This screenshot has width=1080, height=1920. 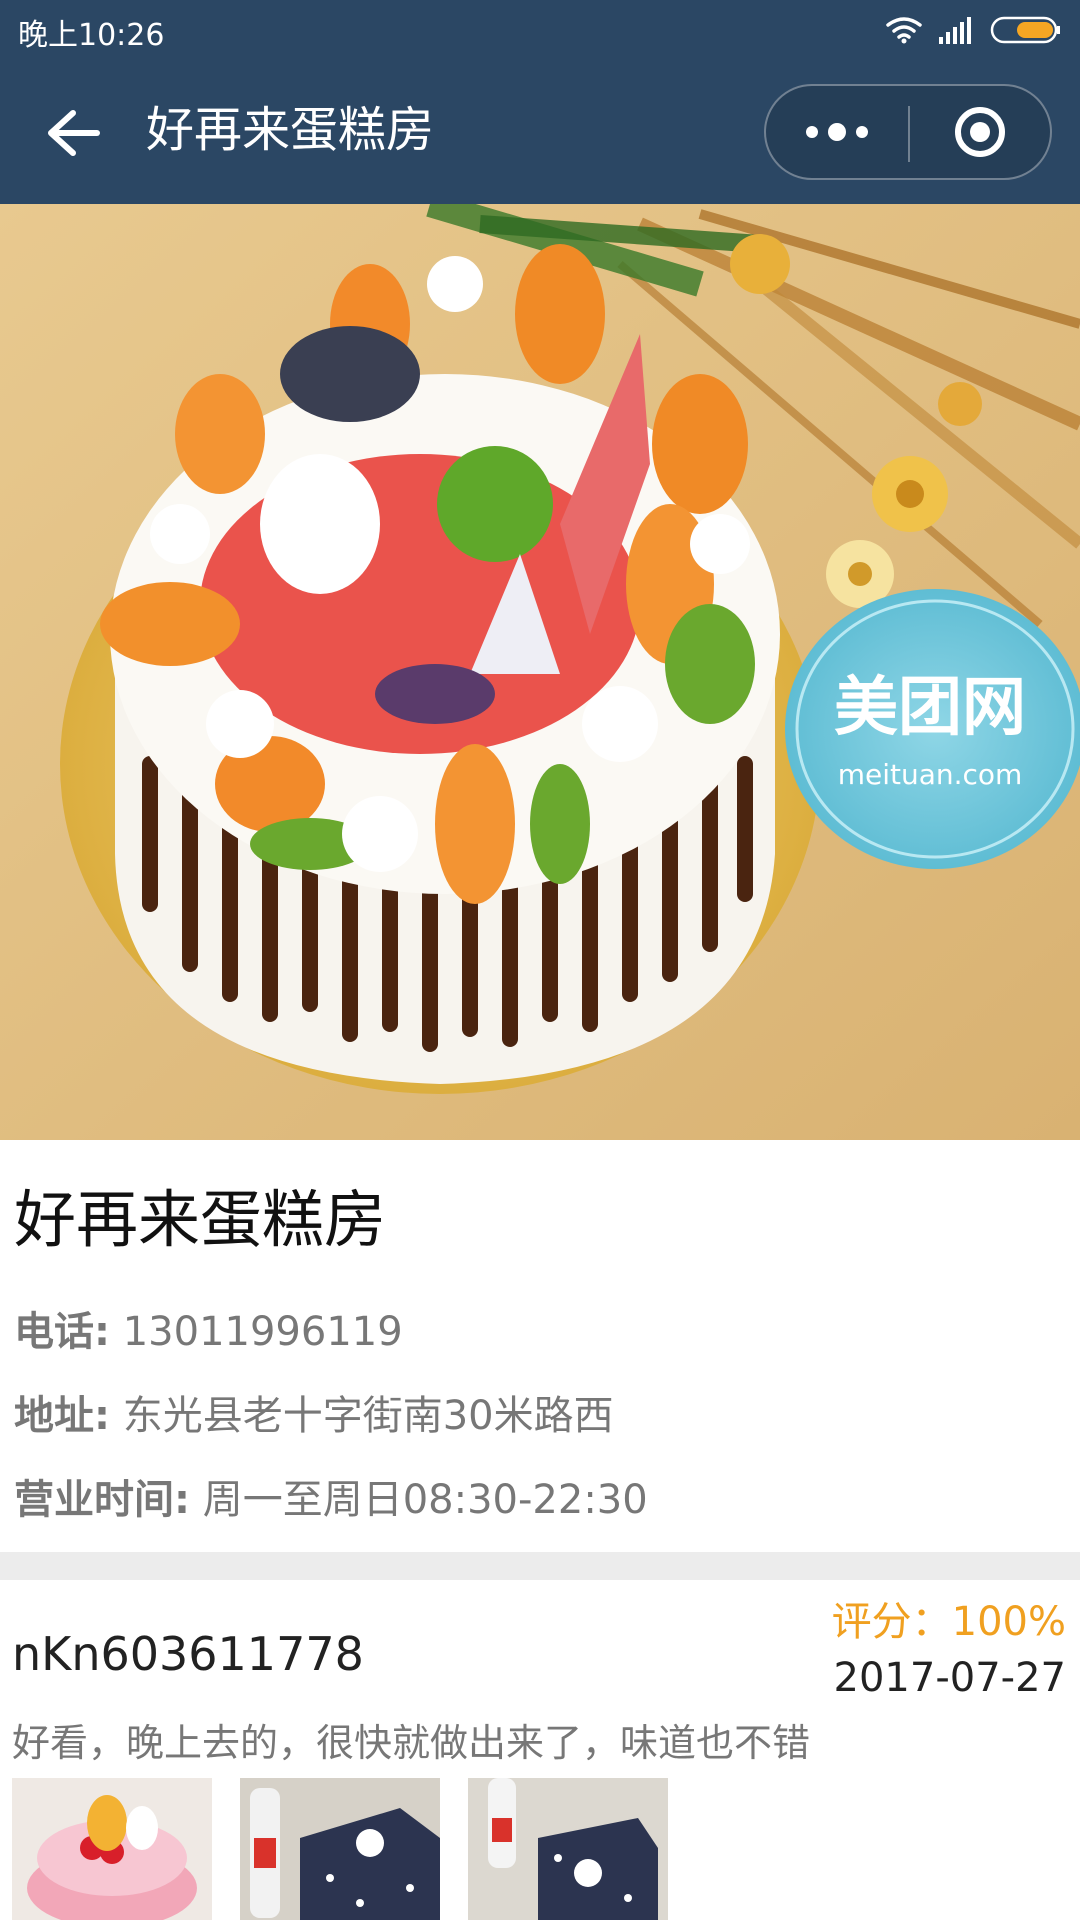 I want to click on hours-row: 营业时间: 周一至周日08:30-22:30, so click(x=331, y=1500).